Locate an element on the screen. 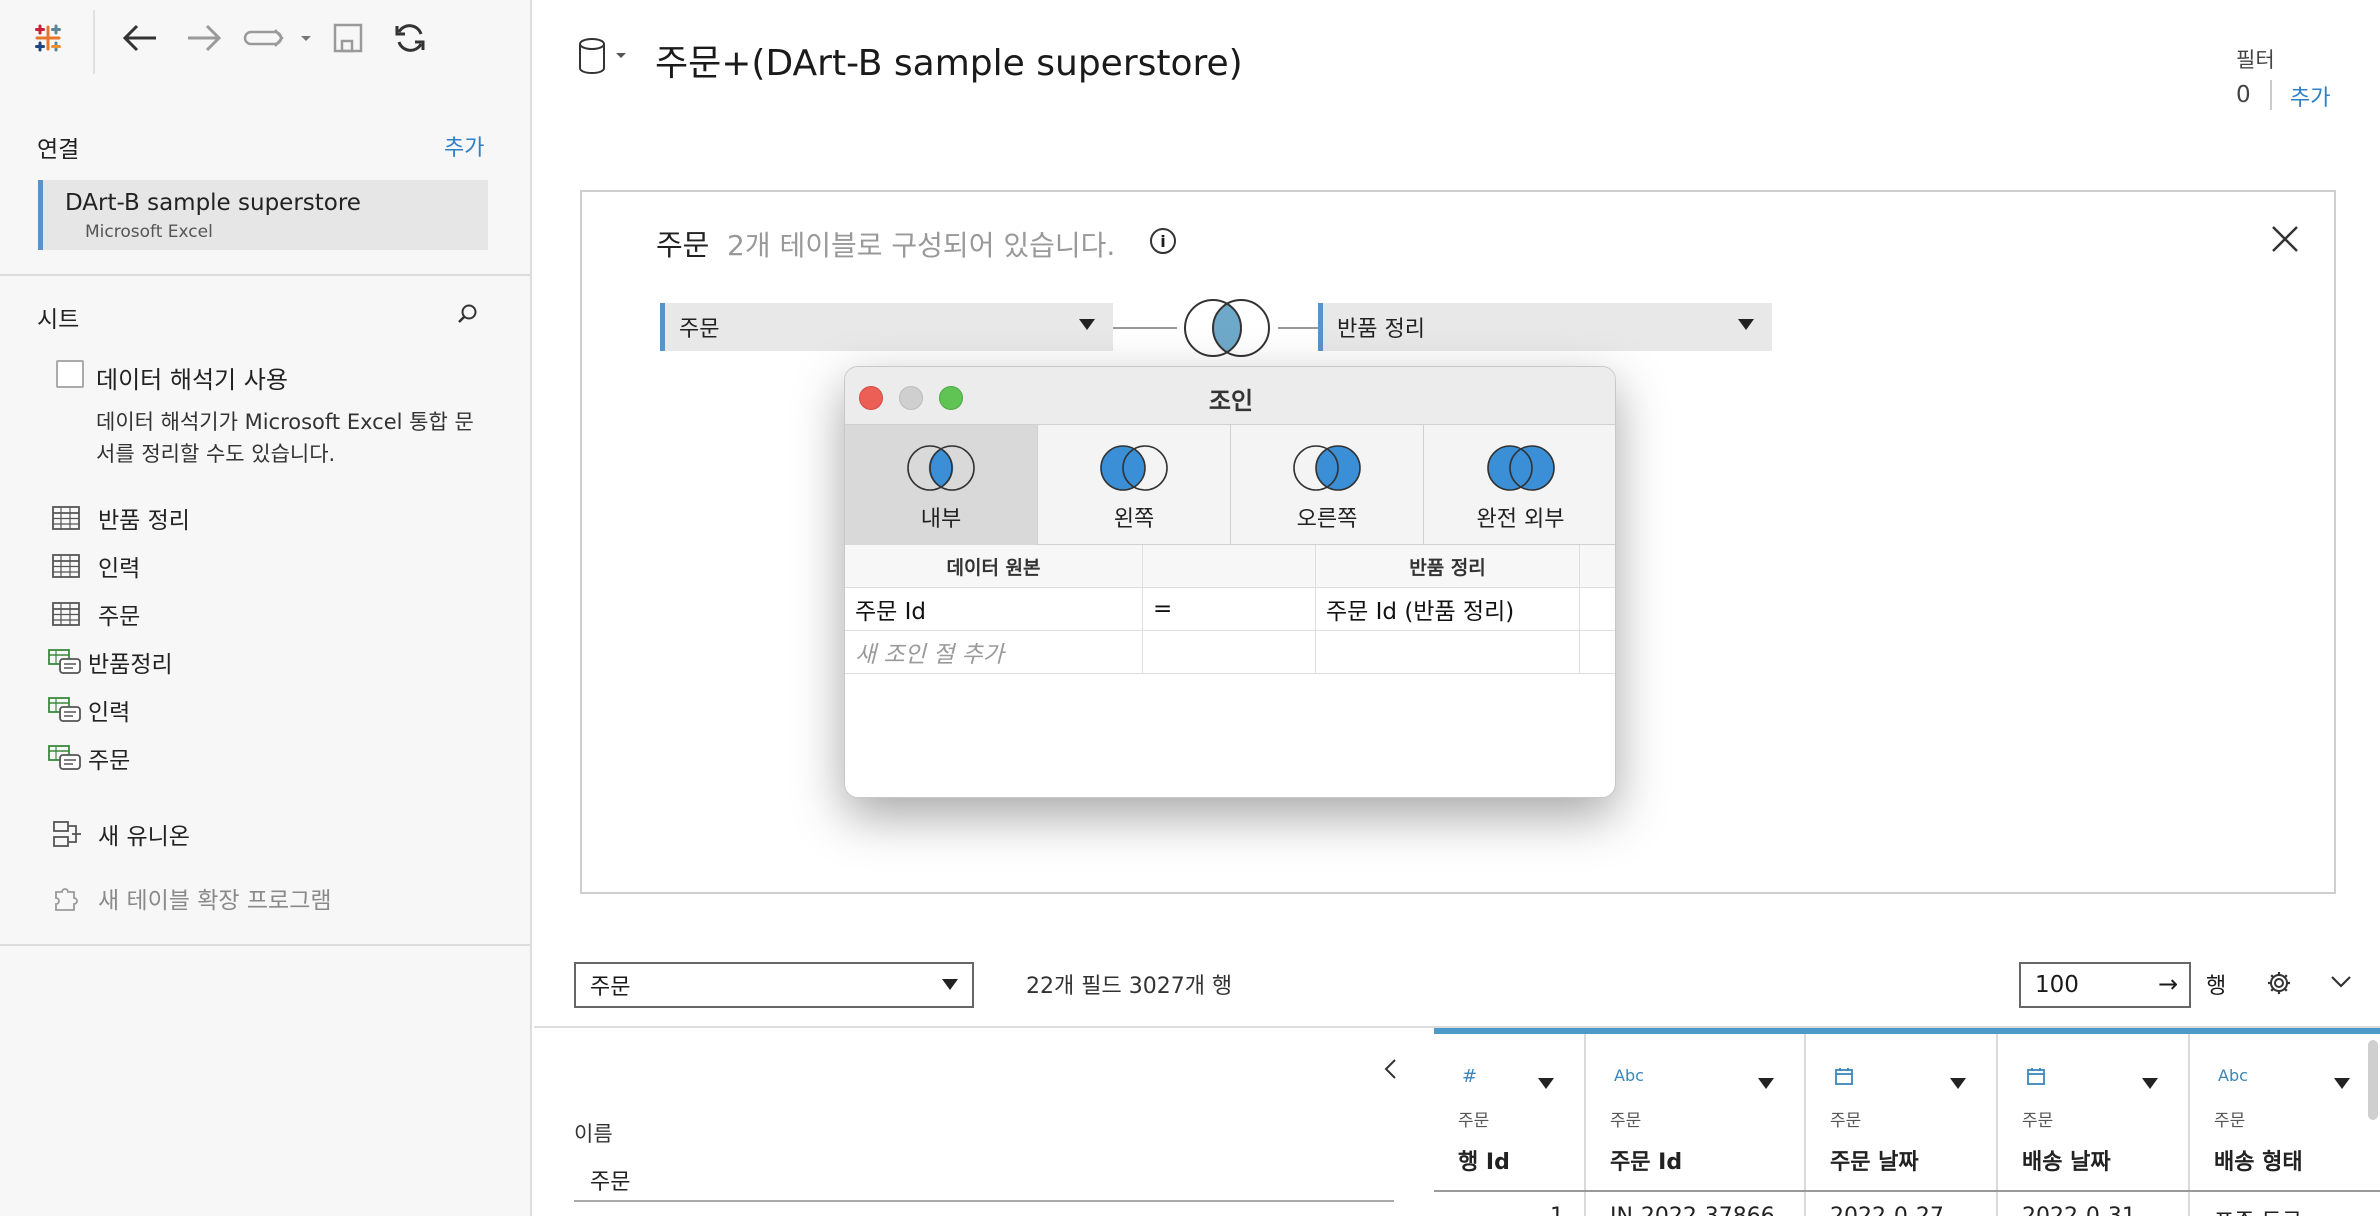 The image size is (2380, 1216). sheet-item-orders: 주문 is located at coordinates (96, 614).